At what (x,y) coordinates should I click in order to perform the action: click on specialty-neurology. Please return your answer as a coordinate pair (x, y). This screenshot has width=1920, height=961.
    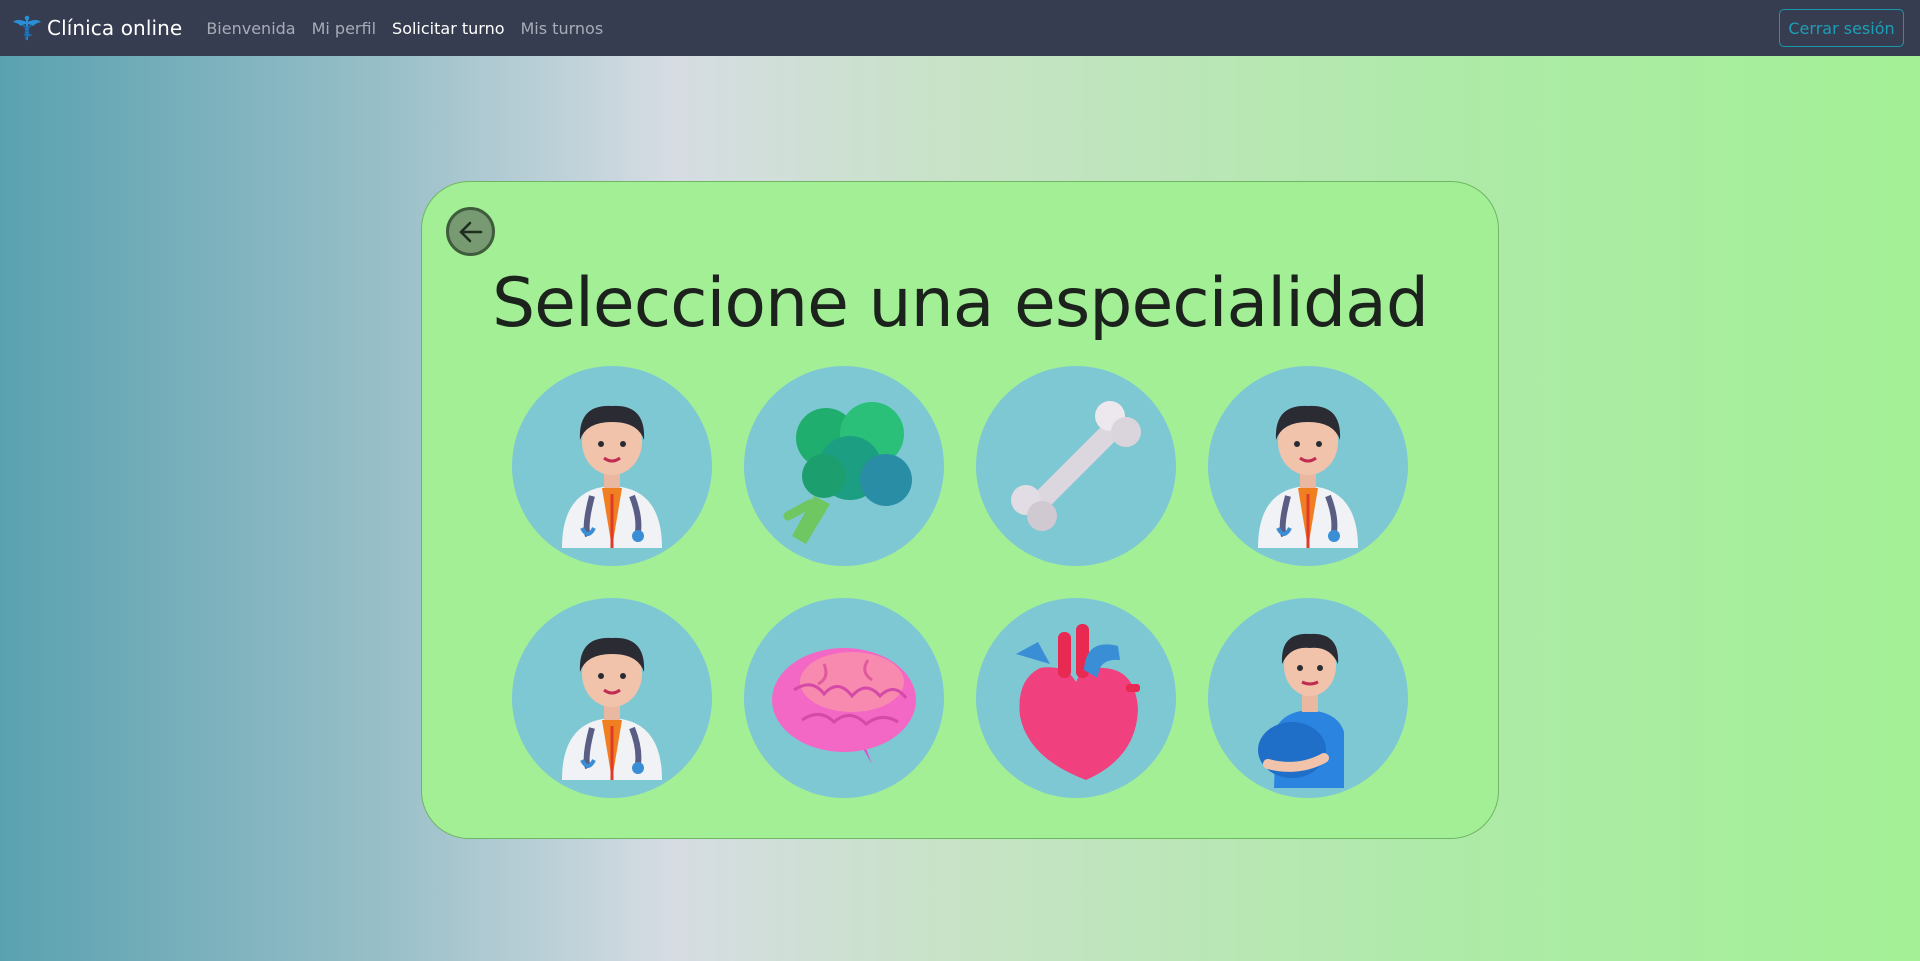
    Looking at the image, I should click on (844, 698).